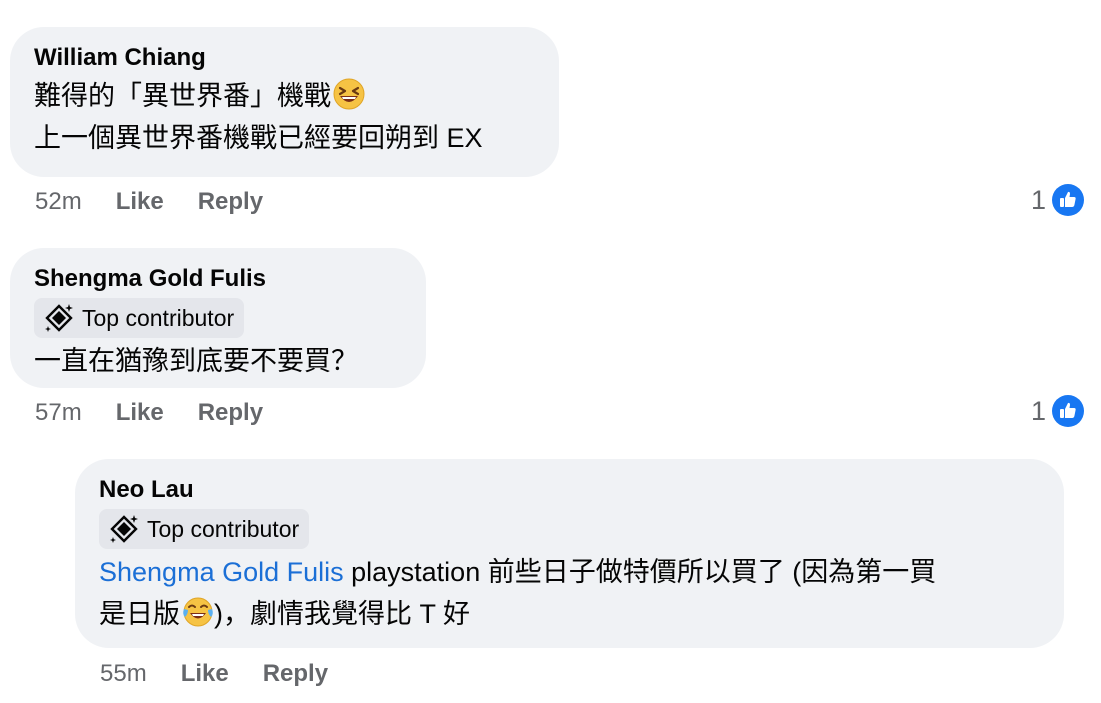  Describe the element at coordinates (349, 94) in the screenshot. I see `grinning-squinting-face-icon` at that location.